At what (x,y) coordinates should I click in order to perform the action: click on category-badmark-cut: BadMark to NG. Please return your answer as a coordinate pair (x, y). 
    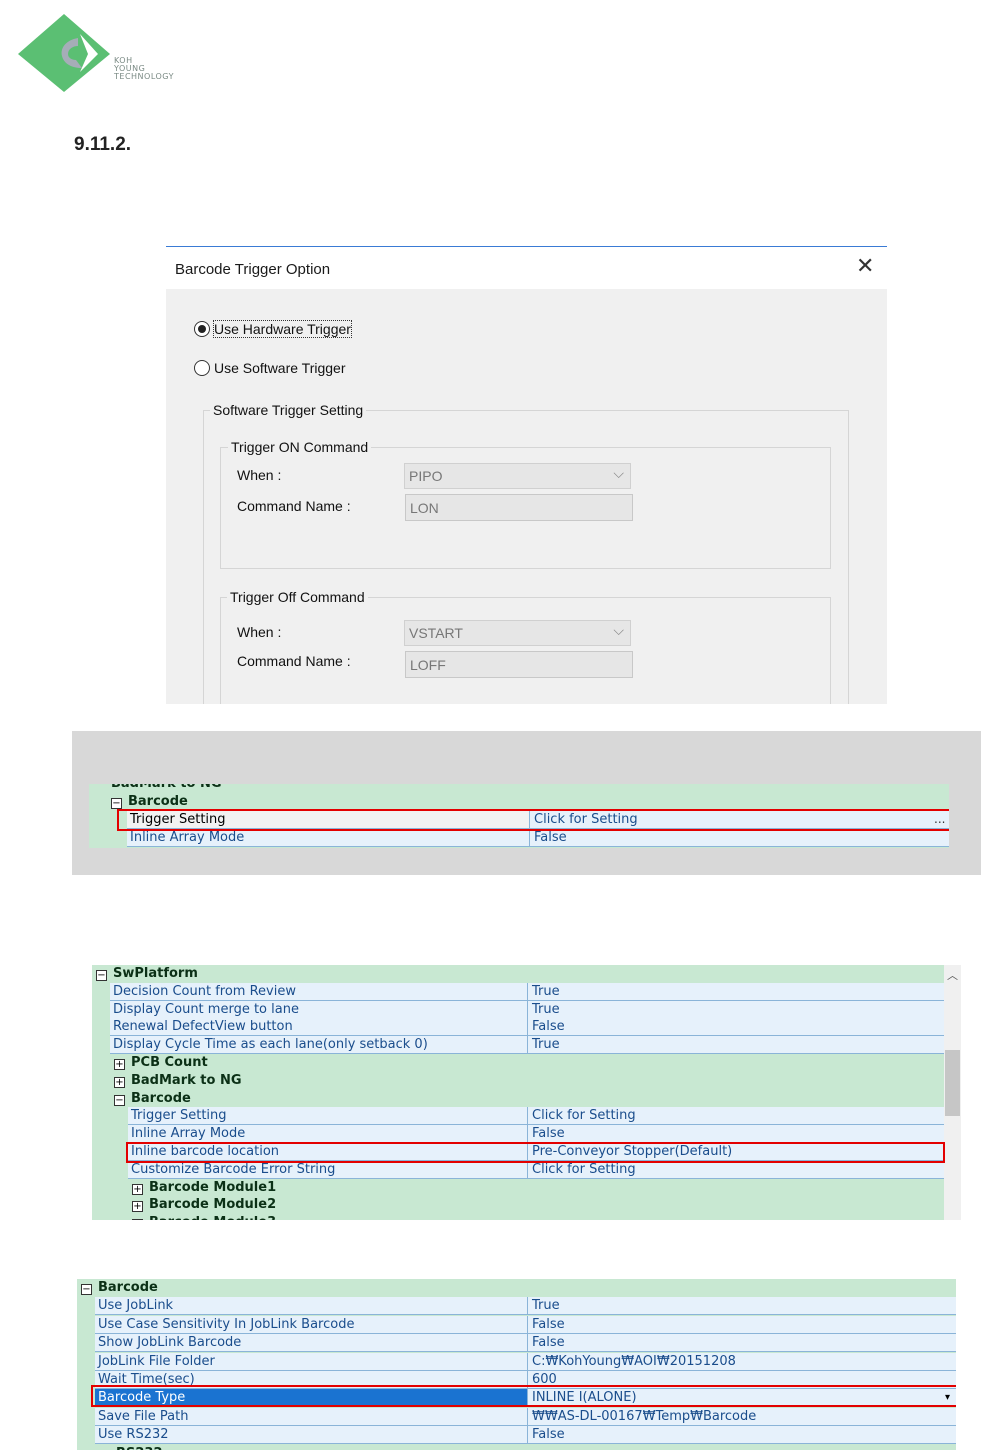
    Looking at the image, I should click on (519, 788).